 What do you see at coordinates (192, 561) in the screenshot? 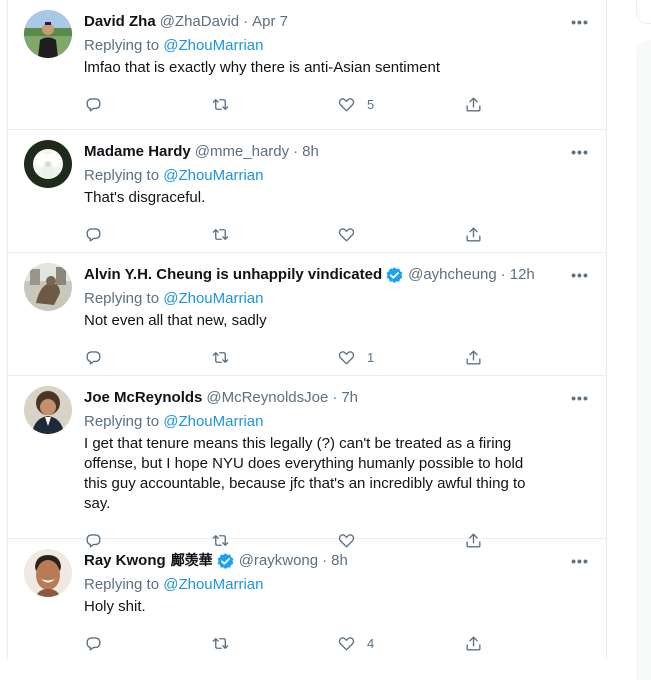
I see `display-name-cjk: 鄺羡華` at bounding box center [192, 561].